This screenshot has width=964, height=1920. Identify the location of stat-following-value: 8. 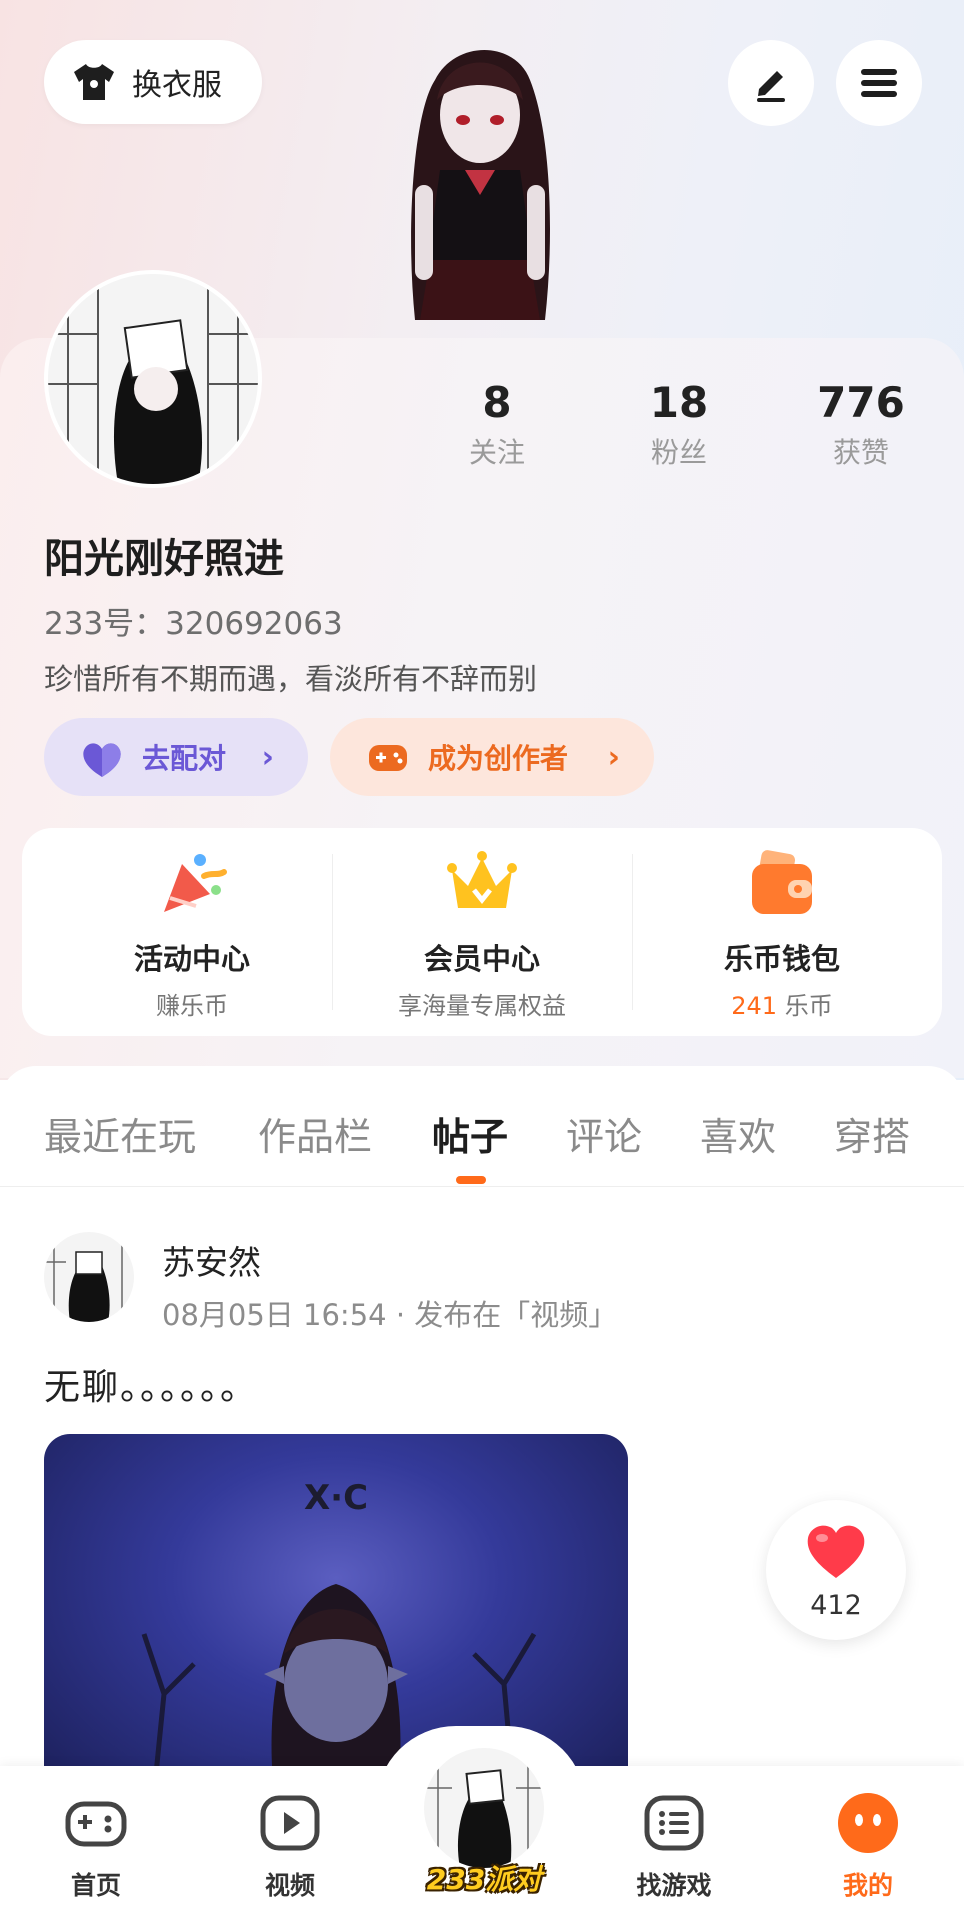
(497, 402).